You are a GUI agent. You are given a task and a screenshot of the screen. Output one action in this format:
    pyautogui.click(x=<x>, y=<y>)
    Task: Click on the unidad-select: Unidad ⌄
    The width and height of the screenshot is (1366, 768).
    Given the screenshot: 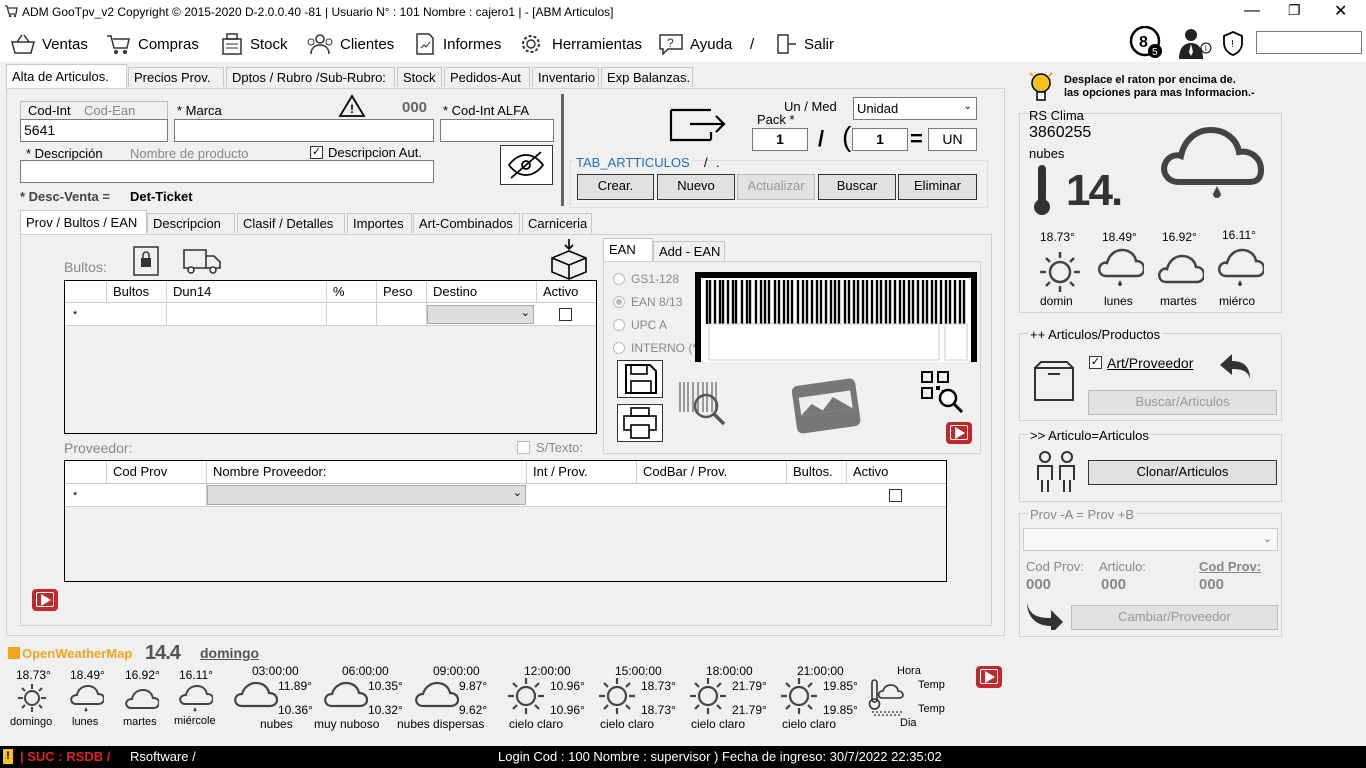 What is the action you would take?
    pyautogui.click(x=915, y=108)
    